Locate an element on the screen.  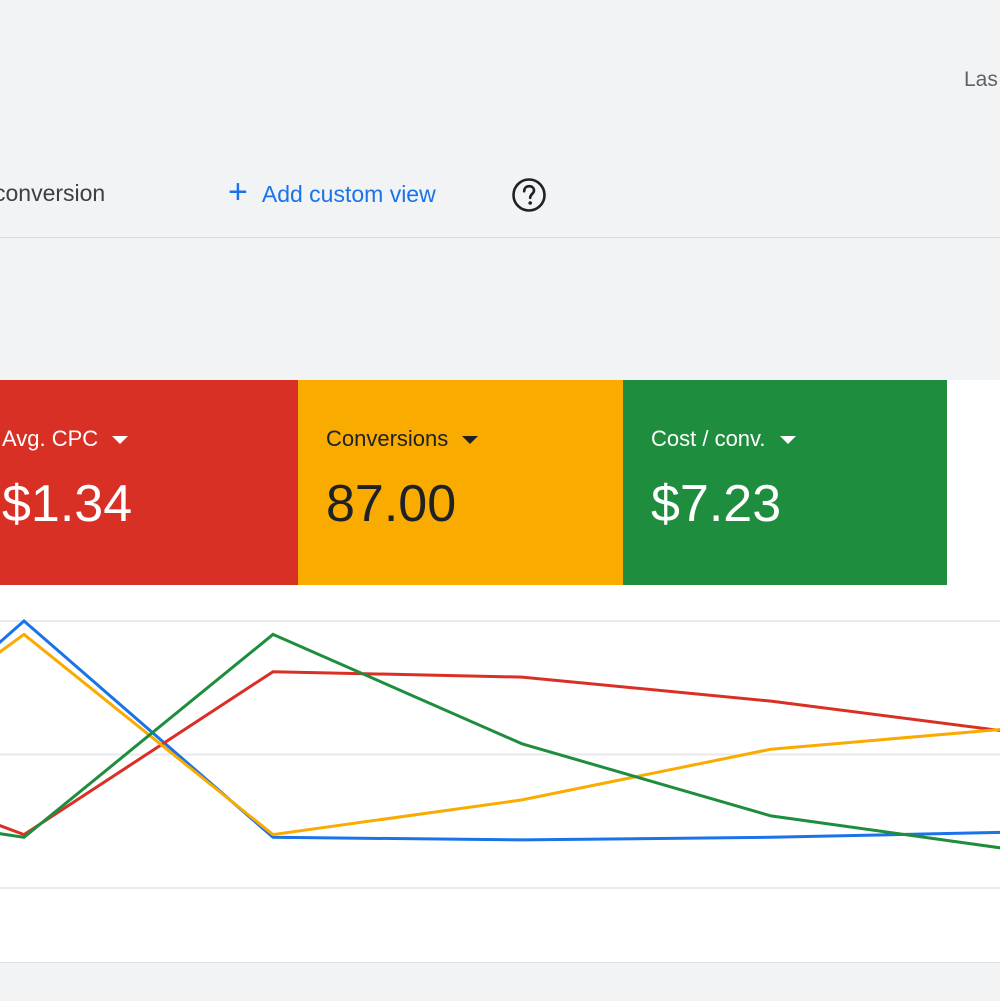
help-icon is located at coordinates (529, 195).